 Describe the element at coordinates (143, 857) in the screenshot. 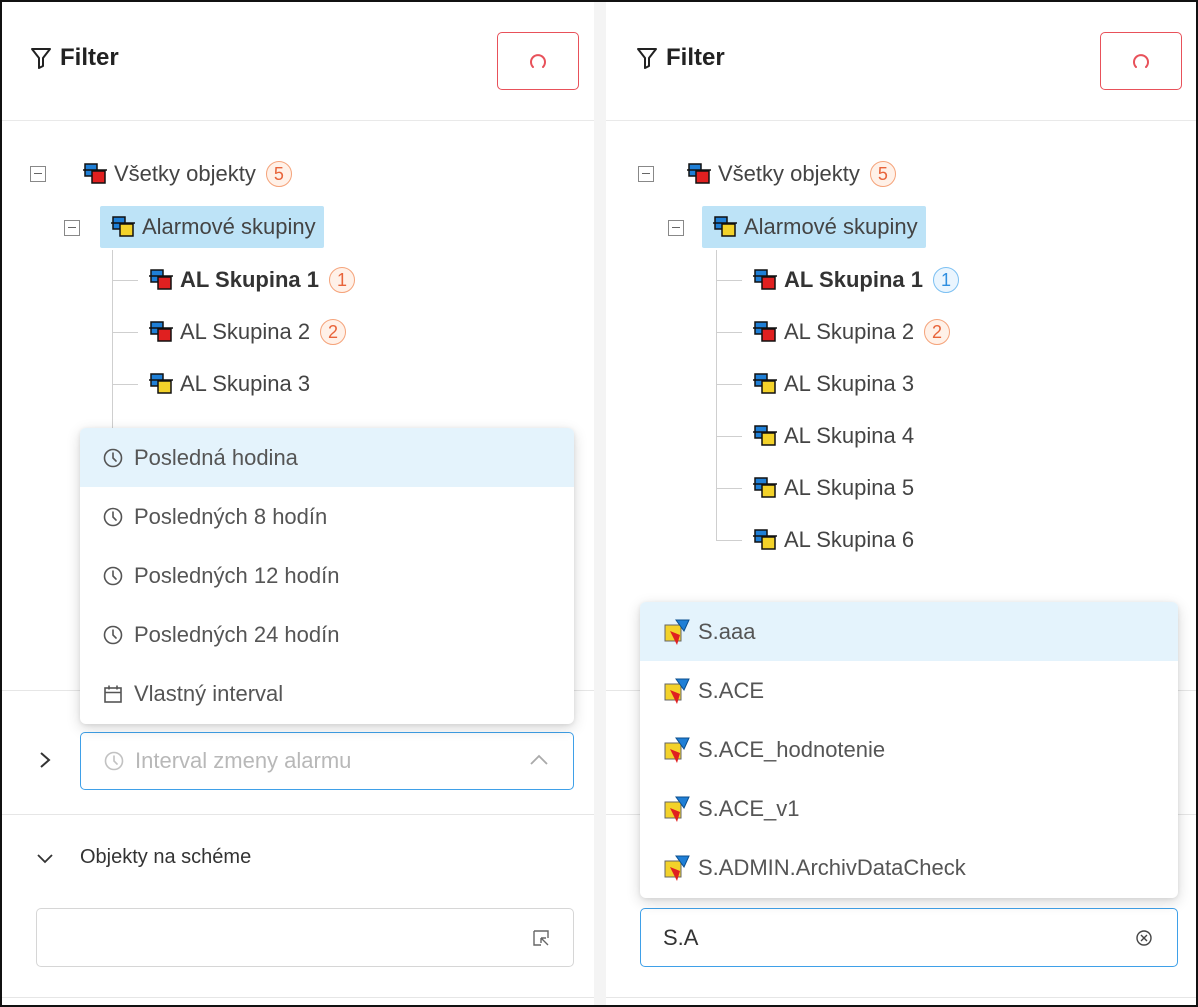

I see `objects-section-header: Objekty na schéme` at that location.